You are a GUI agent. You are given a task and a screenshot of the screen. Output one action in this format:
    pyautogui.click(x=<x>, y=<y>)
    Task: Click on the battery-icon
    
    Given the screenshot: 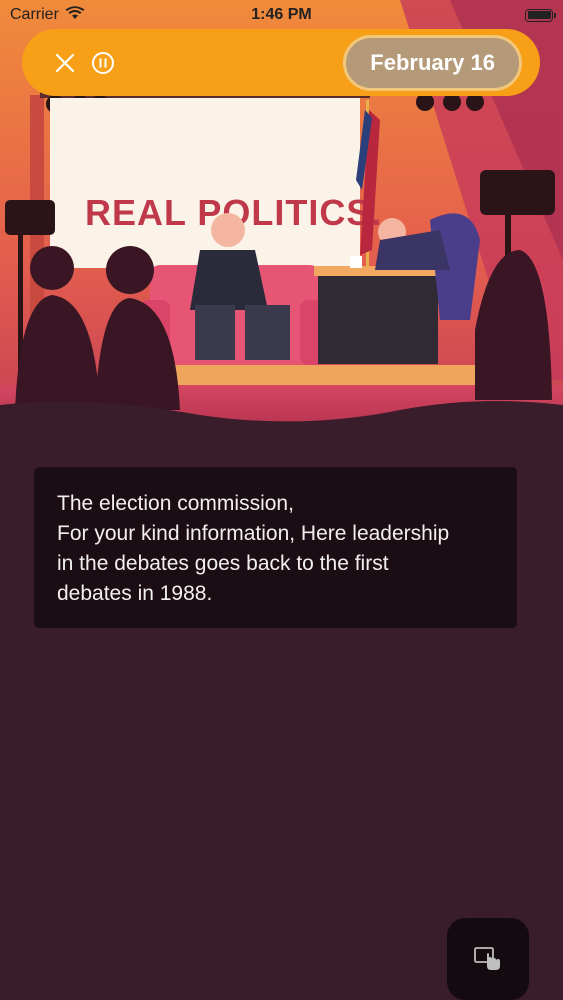 What is the action you would take?
    pyautogui.click(x=540, y=15)
    